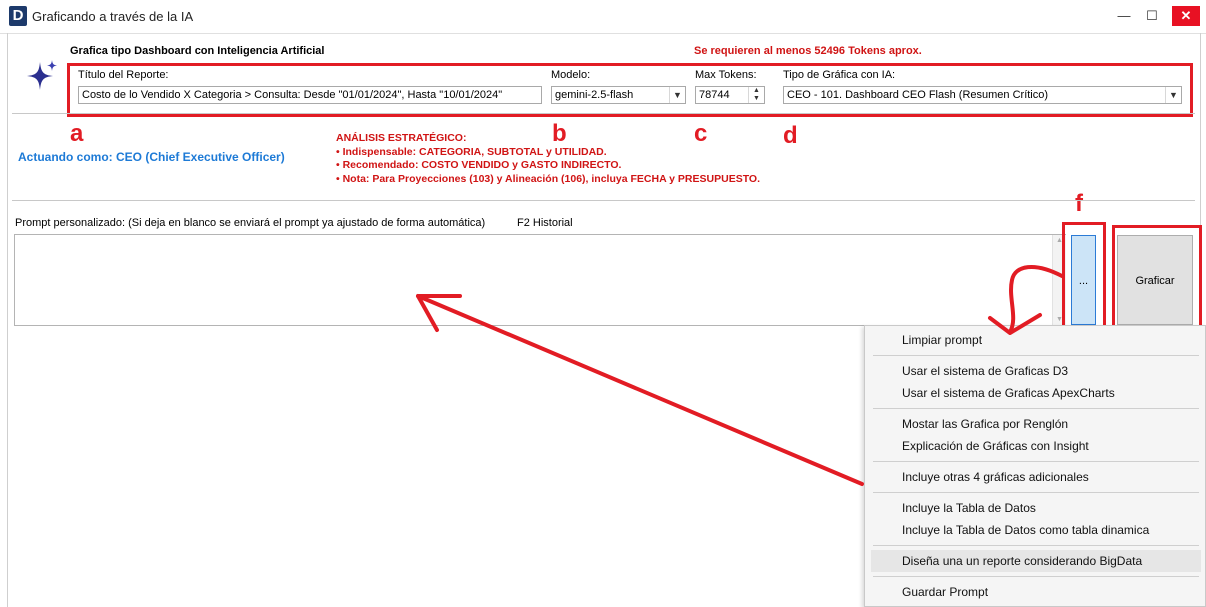 The width and height of the screenshot is (1206, 607). I want to click on arrow-more-to-menu, so click(1036, 299).